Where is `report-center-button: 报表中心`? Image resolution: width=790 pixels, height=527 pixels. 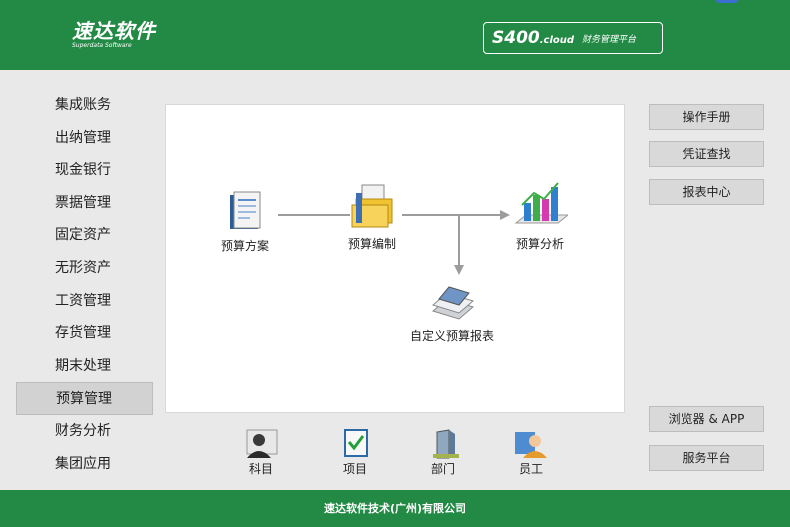
report-center-button: 报表中心 is located at coordinates (706, 192).